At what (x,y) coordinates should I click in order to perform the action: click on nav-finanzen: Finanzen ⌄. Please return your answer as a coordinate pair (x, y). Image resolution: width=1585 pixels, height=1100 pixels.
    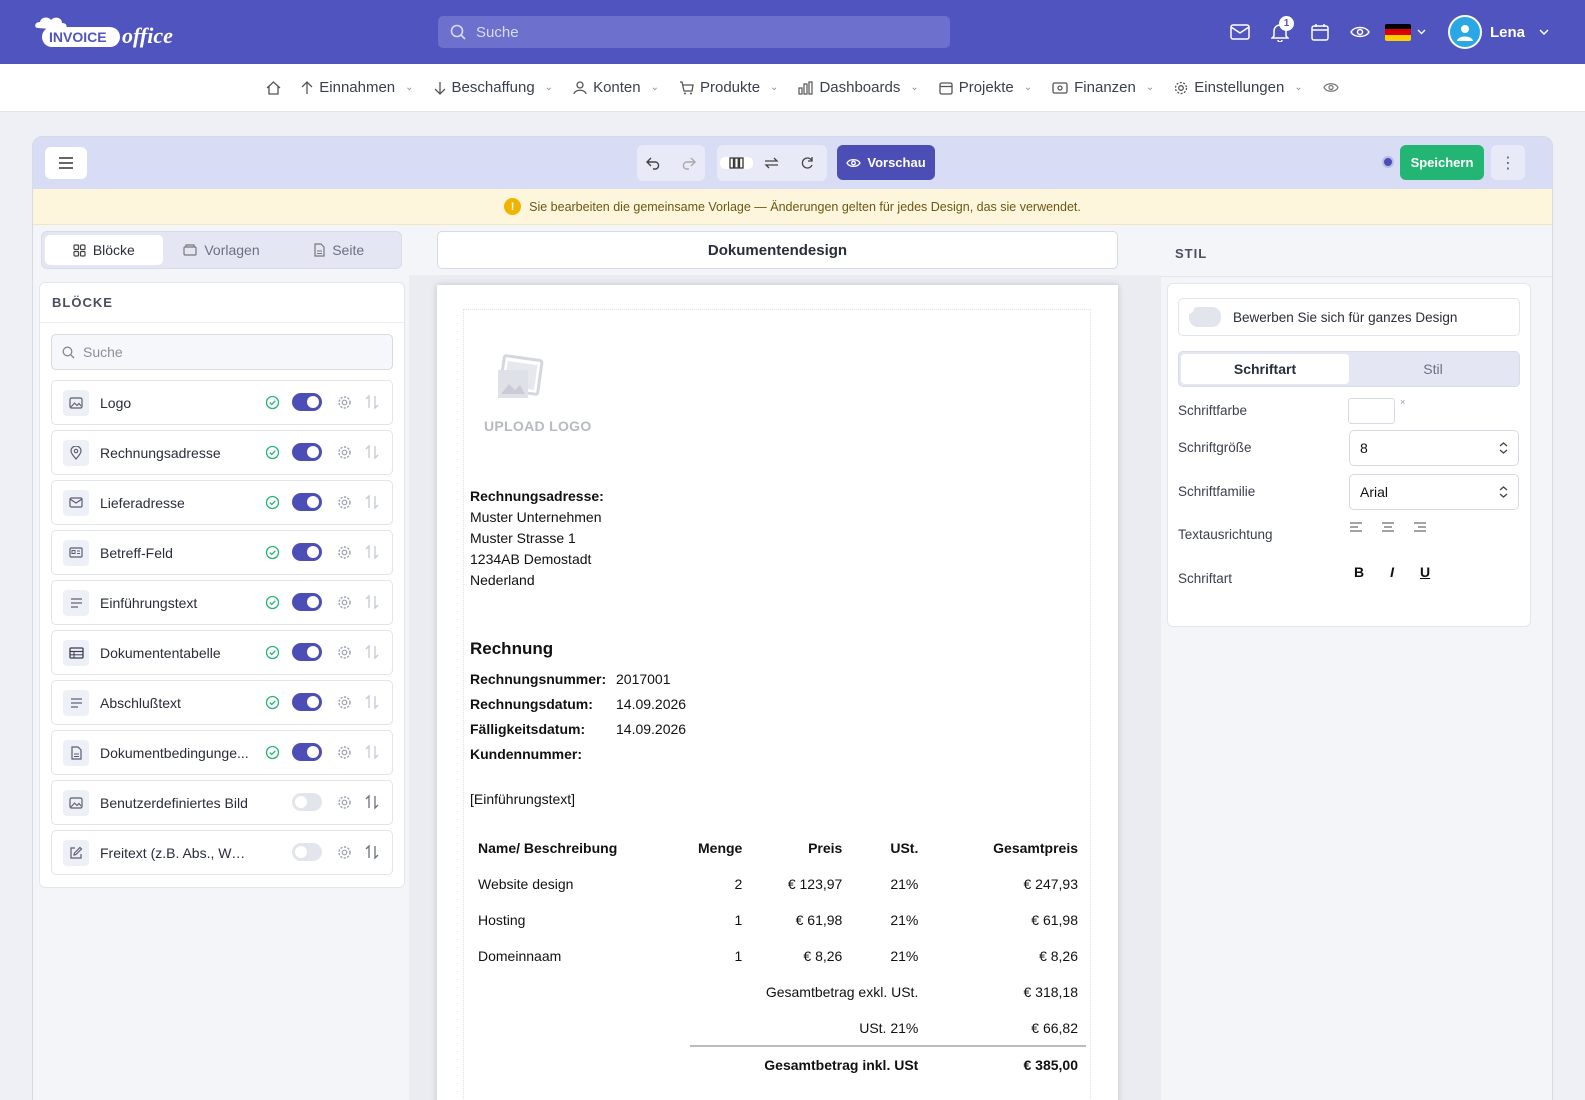
    Looking at the image, I should click on (1103, 88).